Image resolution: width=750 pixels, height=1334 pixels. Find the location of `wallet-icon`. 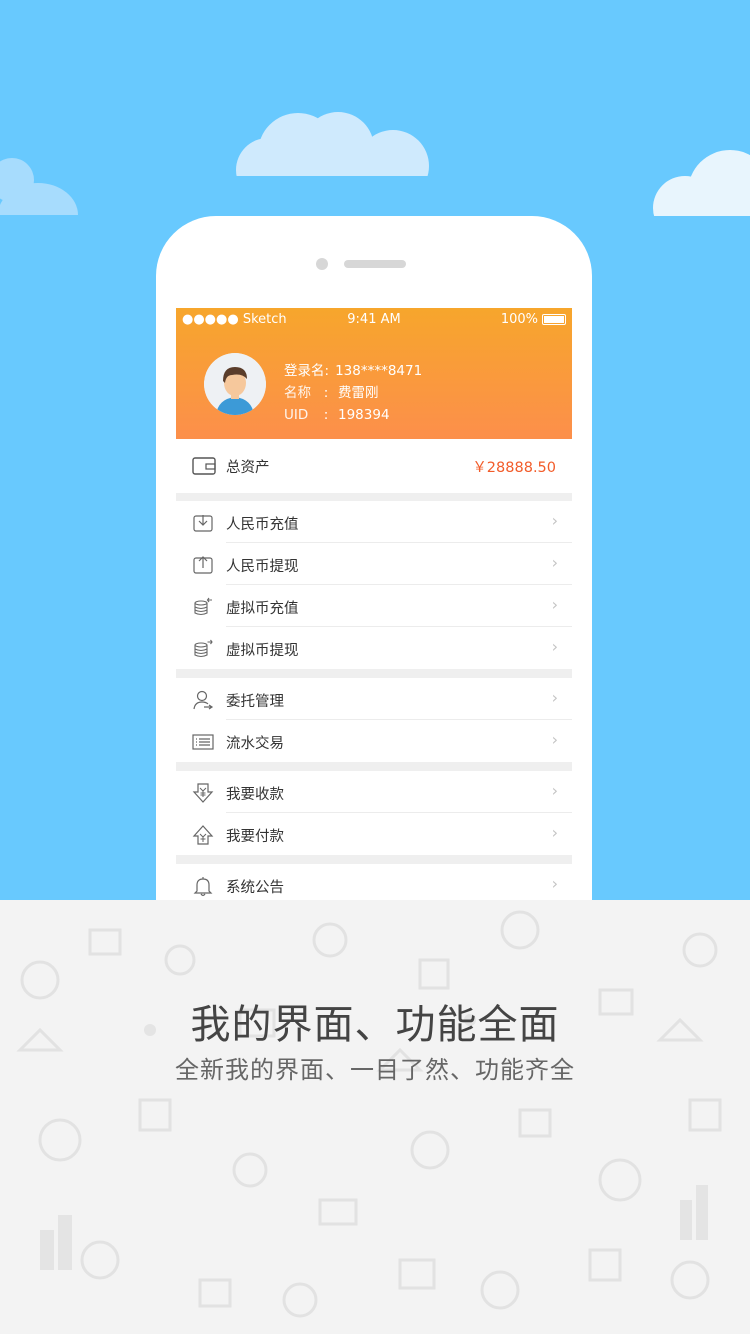

wallet-icon is located at coordinates (204, 466).